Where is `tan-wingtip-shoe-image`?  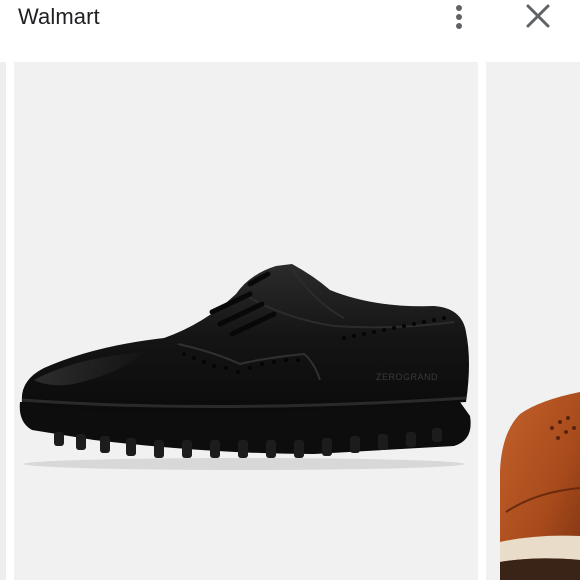
tan-wingtip-shoe-image is located at coordinates (540, 486).